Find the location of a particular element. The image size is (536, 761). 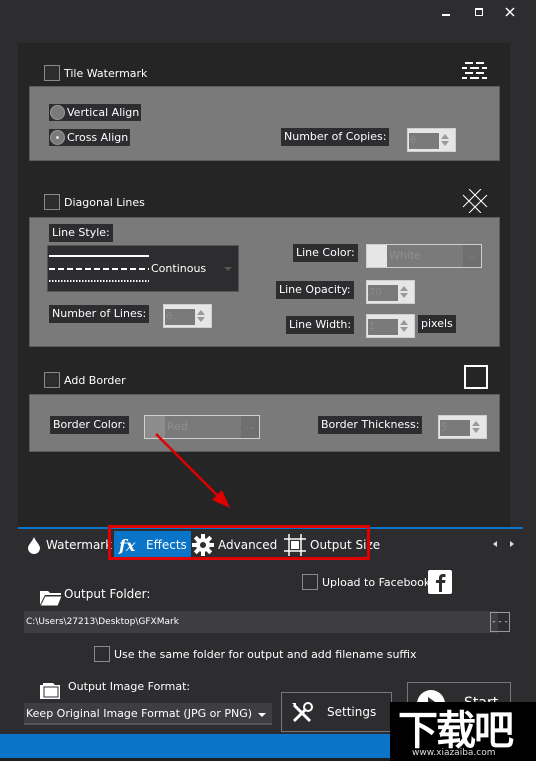

upload-facebook-checkbox: Upload to Facebook is located at coordinates (366, 582).